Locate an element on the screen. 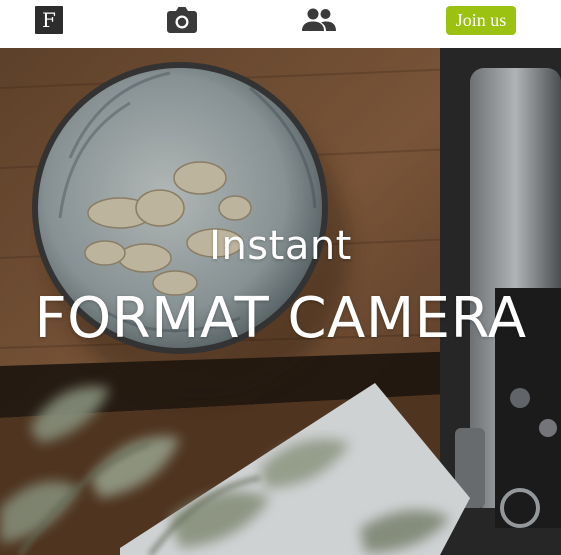 This screenshot has width=561, height=555. hero-subtitle: Instant is located at coordinates (280, 246).